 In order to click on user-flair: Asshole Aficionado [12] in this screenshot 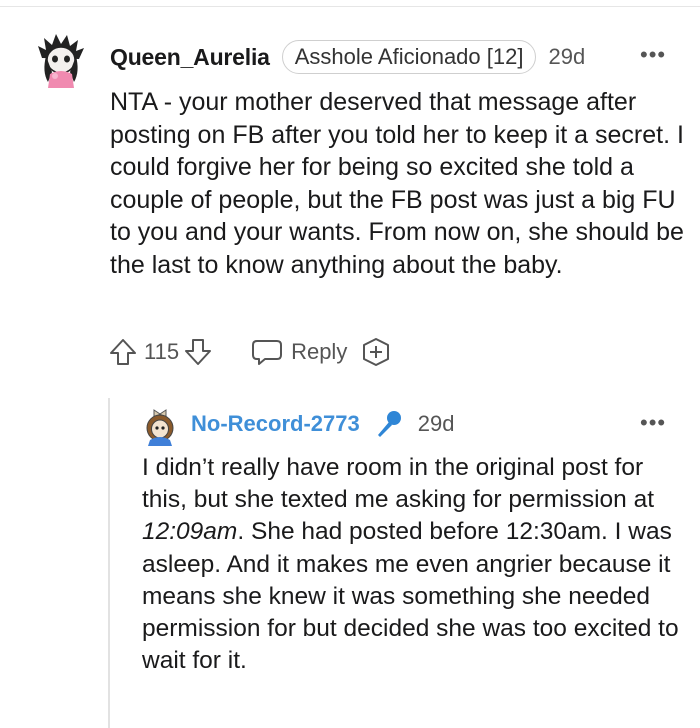, I will do `click(409, 57)`.